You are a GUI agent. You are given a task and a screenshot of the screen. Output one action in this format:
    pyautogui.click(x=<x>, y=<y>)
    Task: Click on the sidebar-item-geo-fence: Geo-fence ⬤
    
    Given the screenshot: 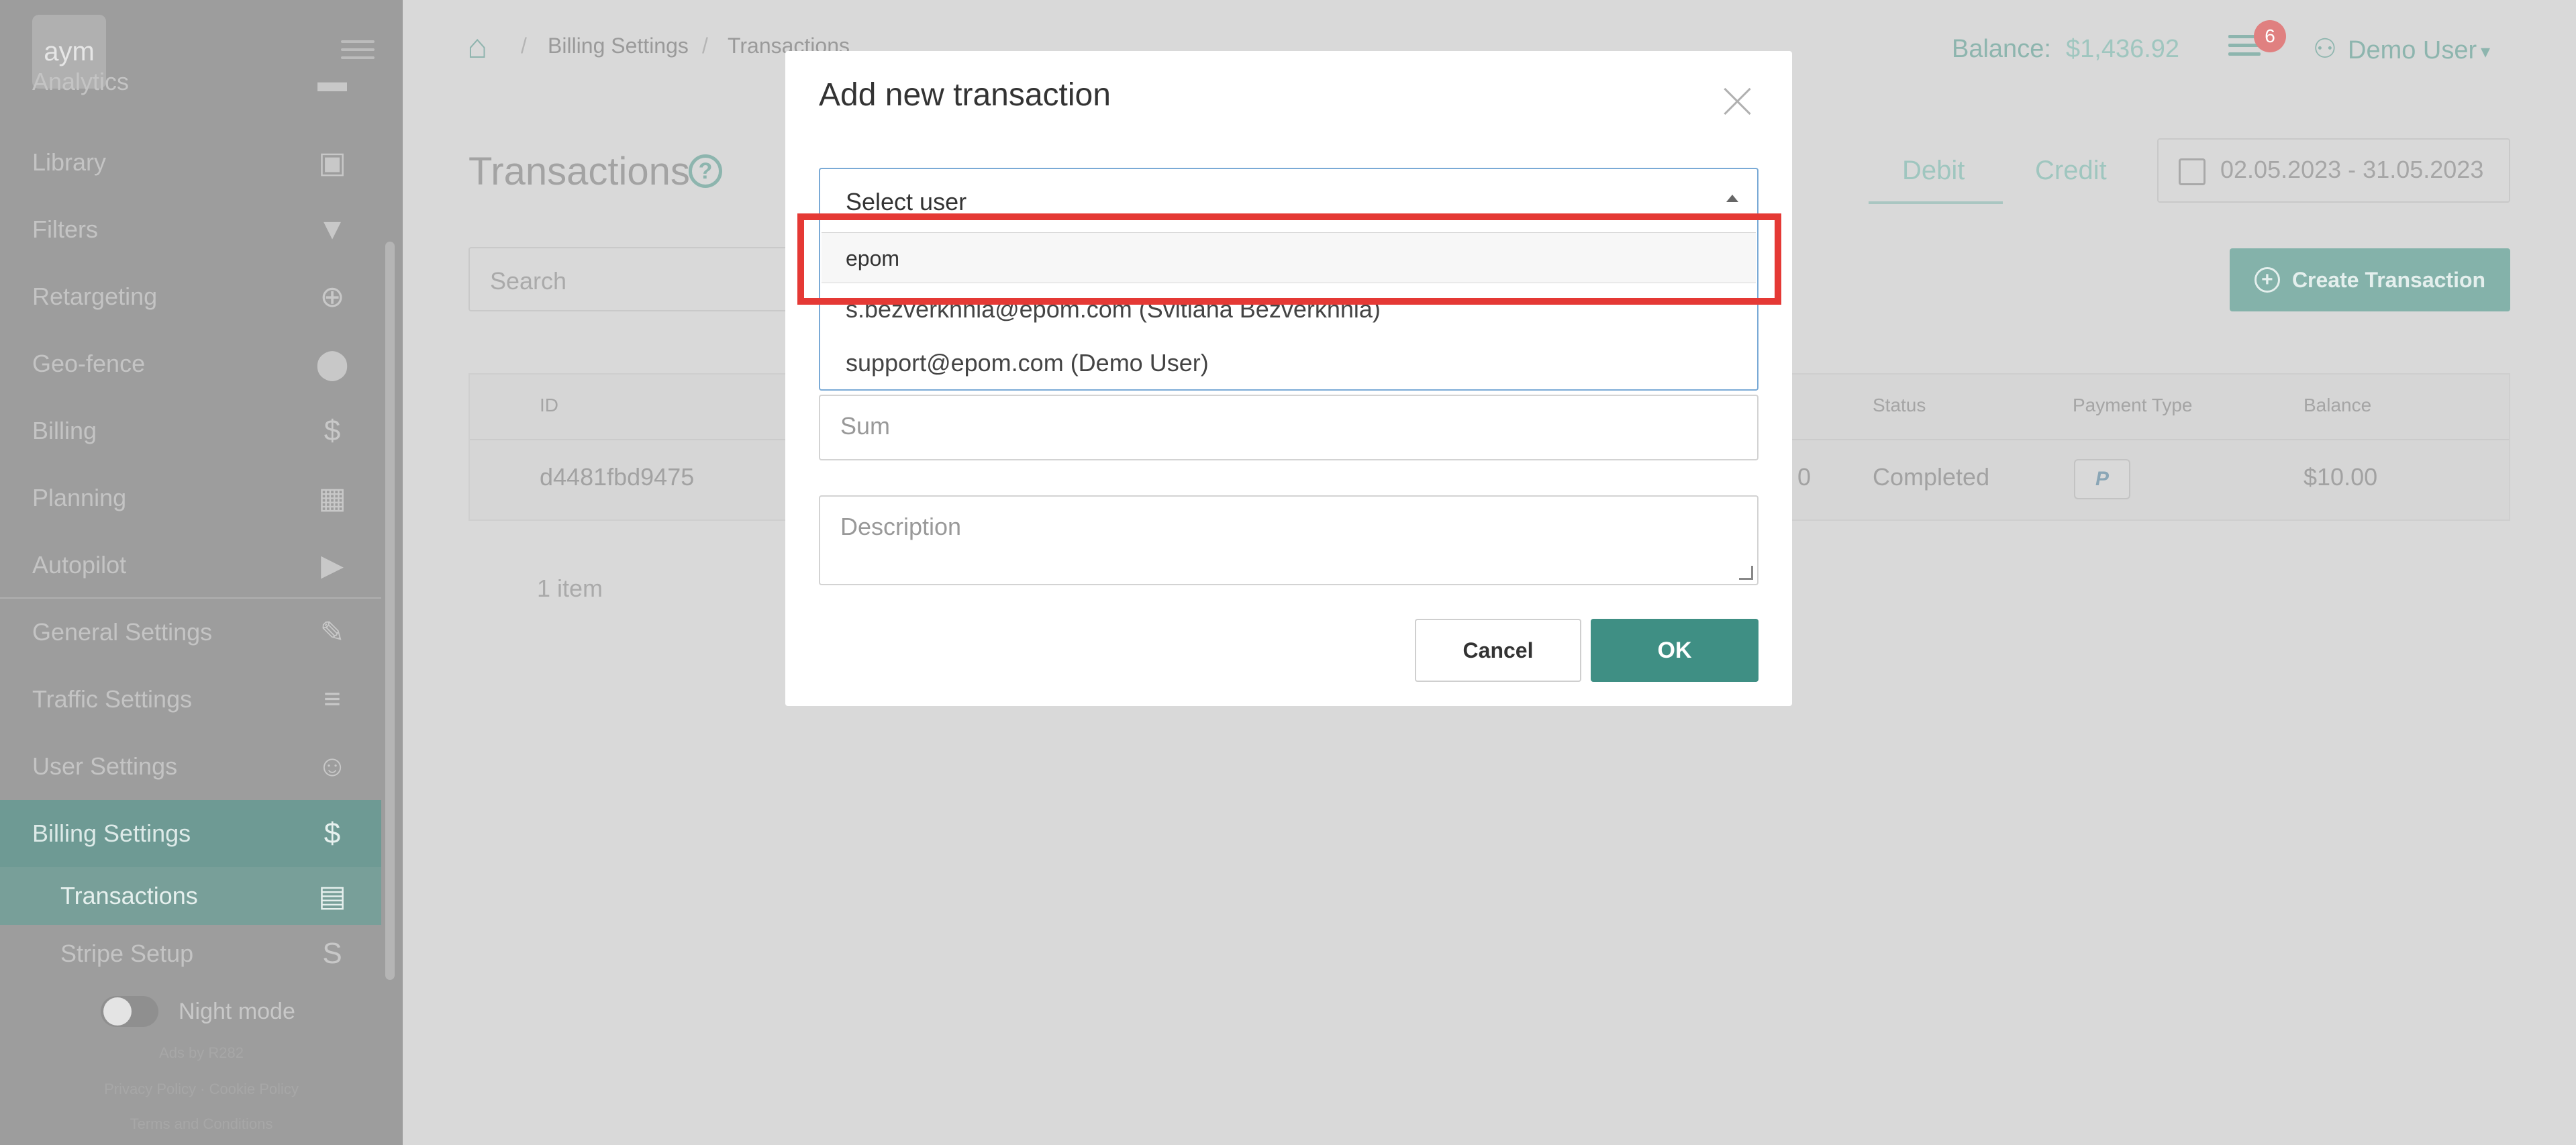 What is the action you would take?
    pyautogui.click(x=190, y=364)
    